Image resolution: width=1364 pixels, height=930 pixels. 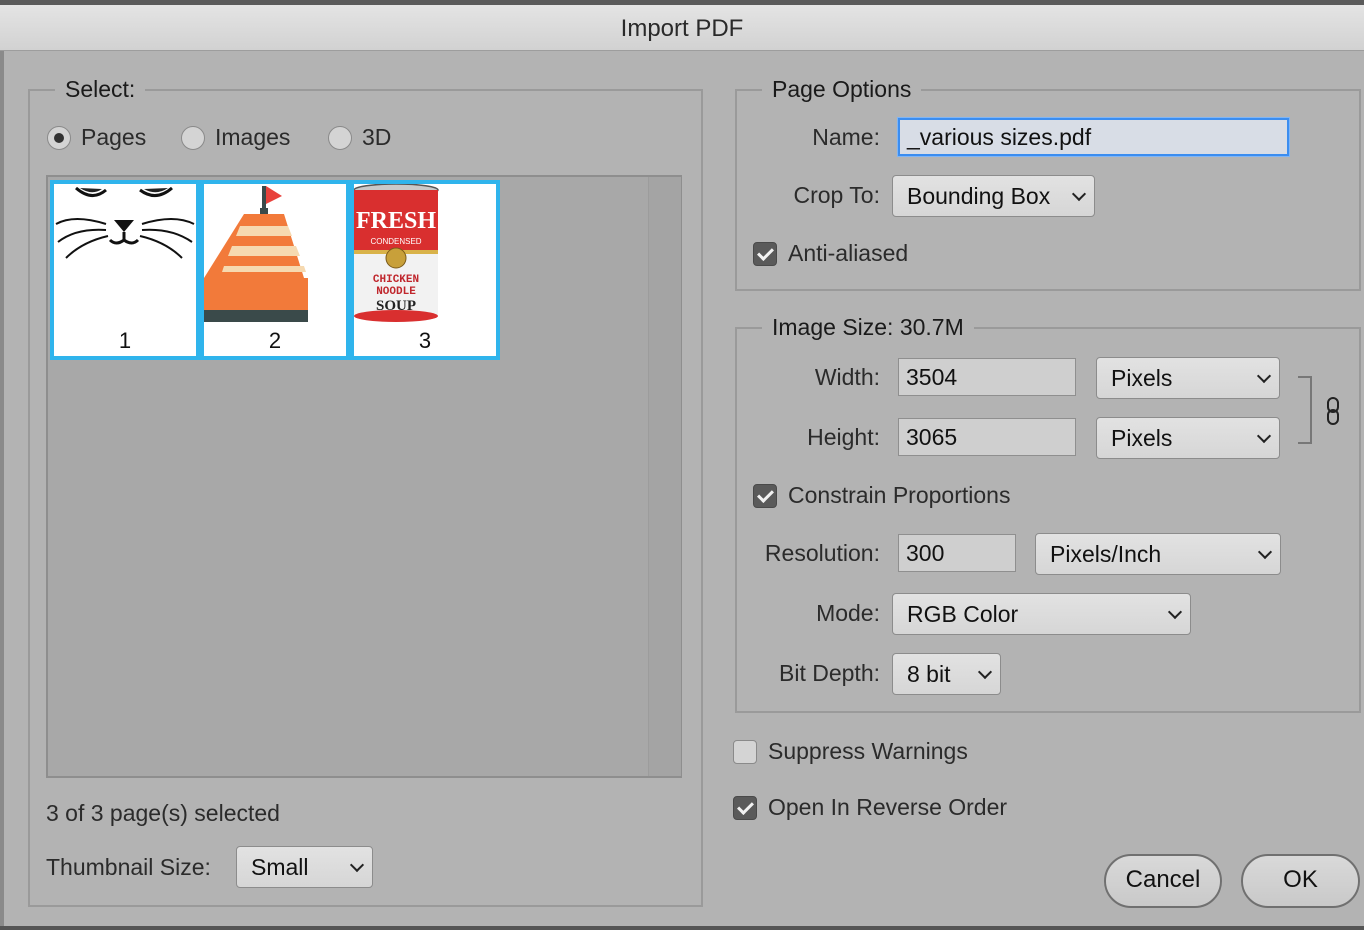 I want to click on page-number-2: 2, so click(x=275, y=340).